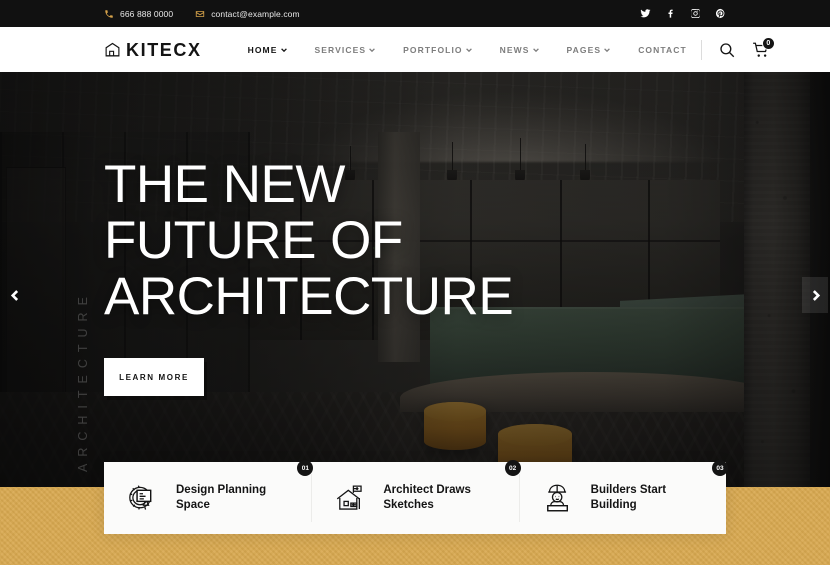 This screenshot has height=565, width=830. I want to click on nav-item-services: SERVICES, so click(345, 50).